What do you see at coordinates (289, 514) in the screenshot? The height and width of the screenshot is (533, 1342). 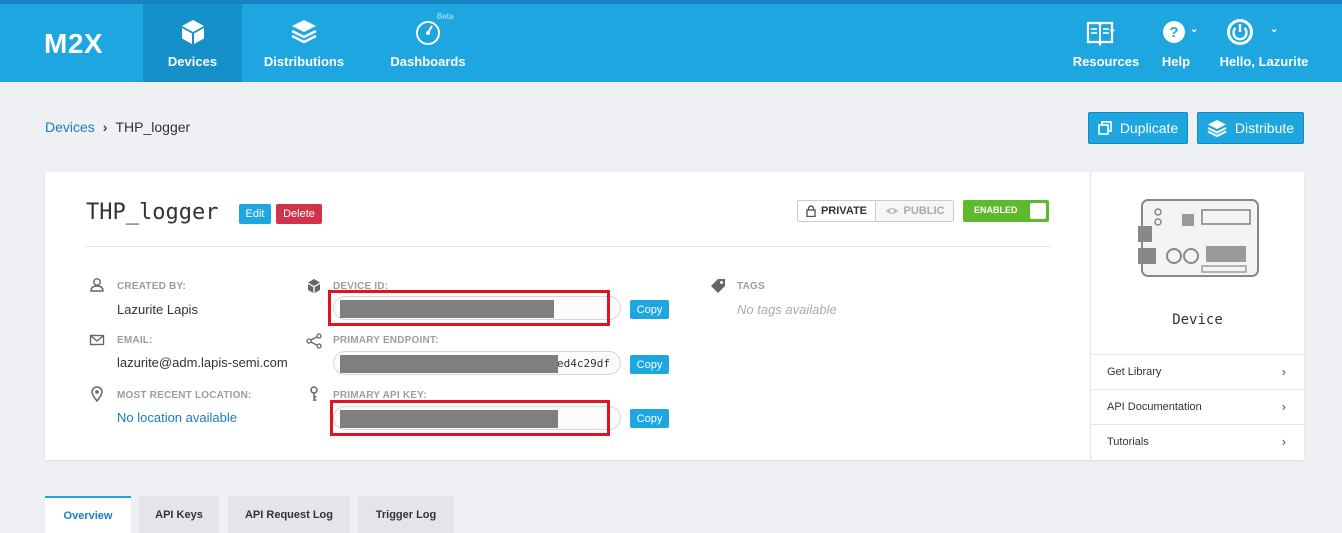 I see `tab-api-request-log: API Request Log` at bounding box center [289, 514].